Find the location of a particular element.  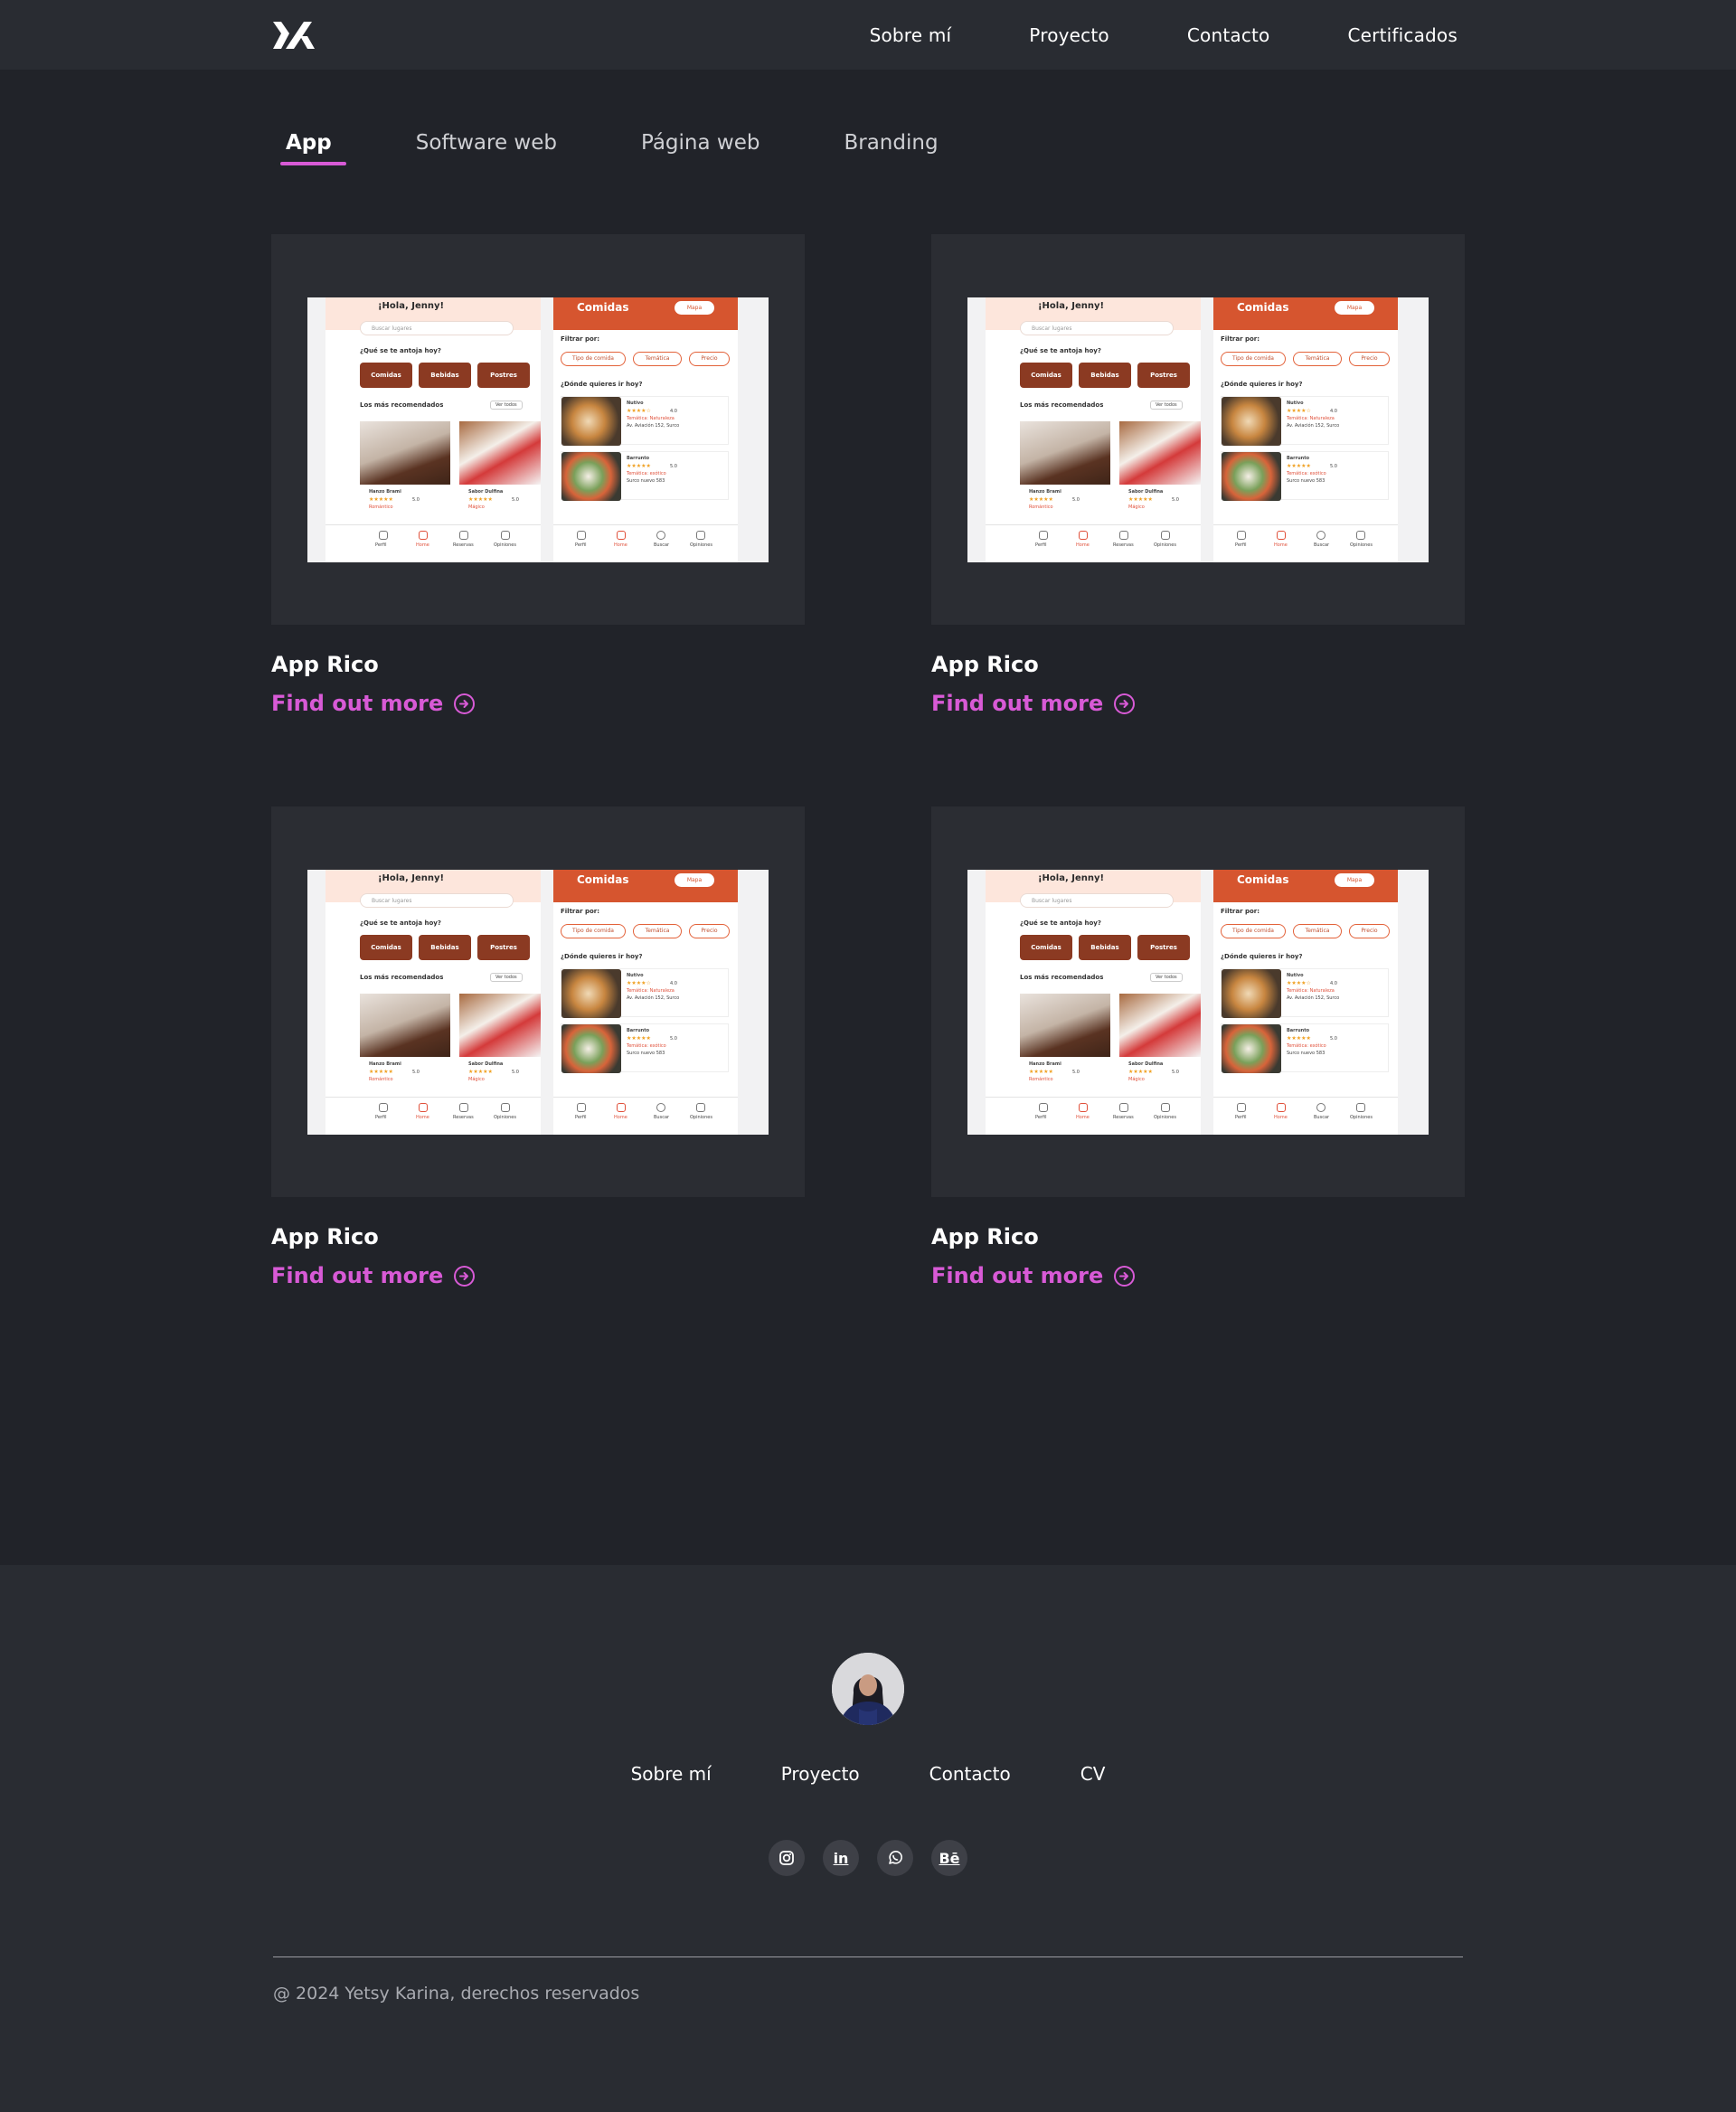

mockup-place-address: Av. Aviación 152, Surco is located at coordinates (1313, 998).